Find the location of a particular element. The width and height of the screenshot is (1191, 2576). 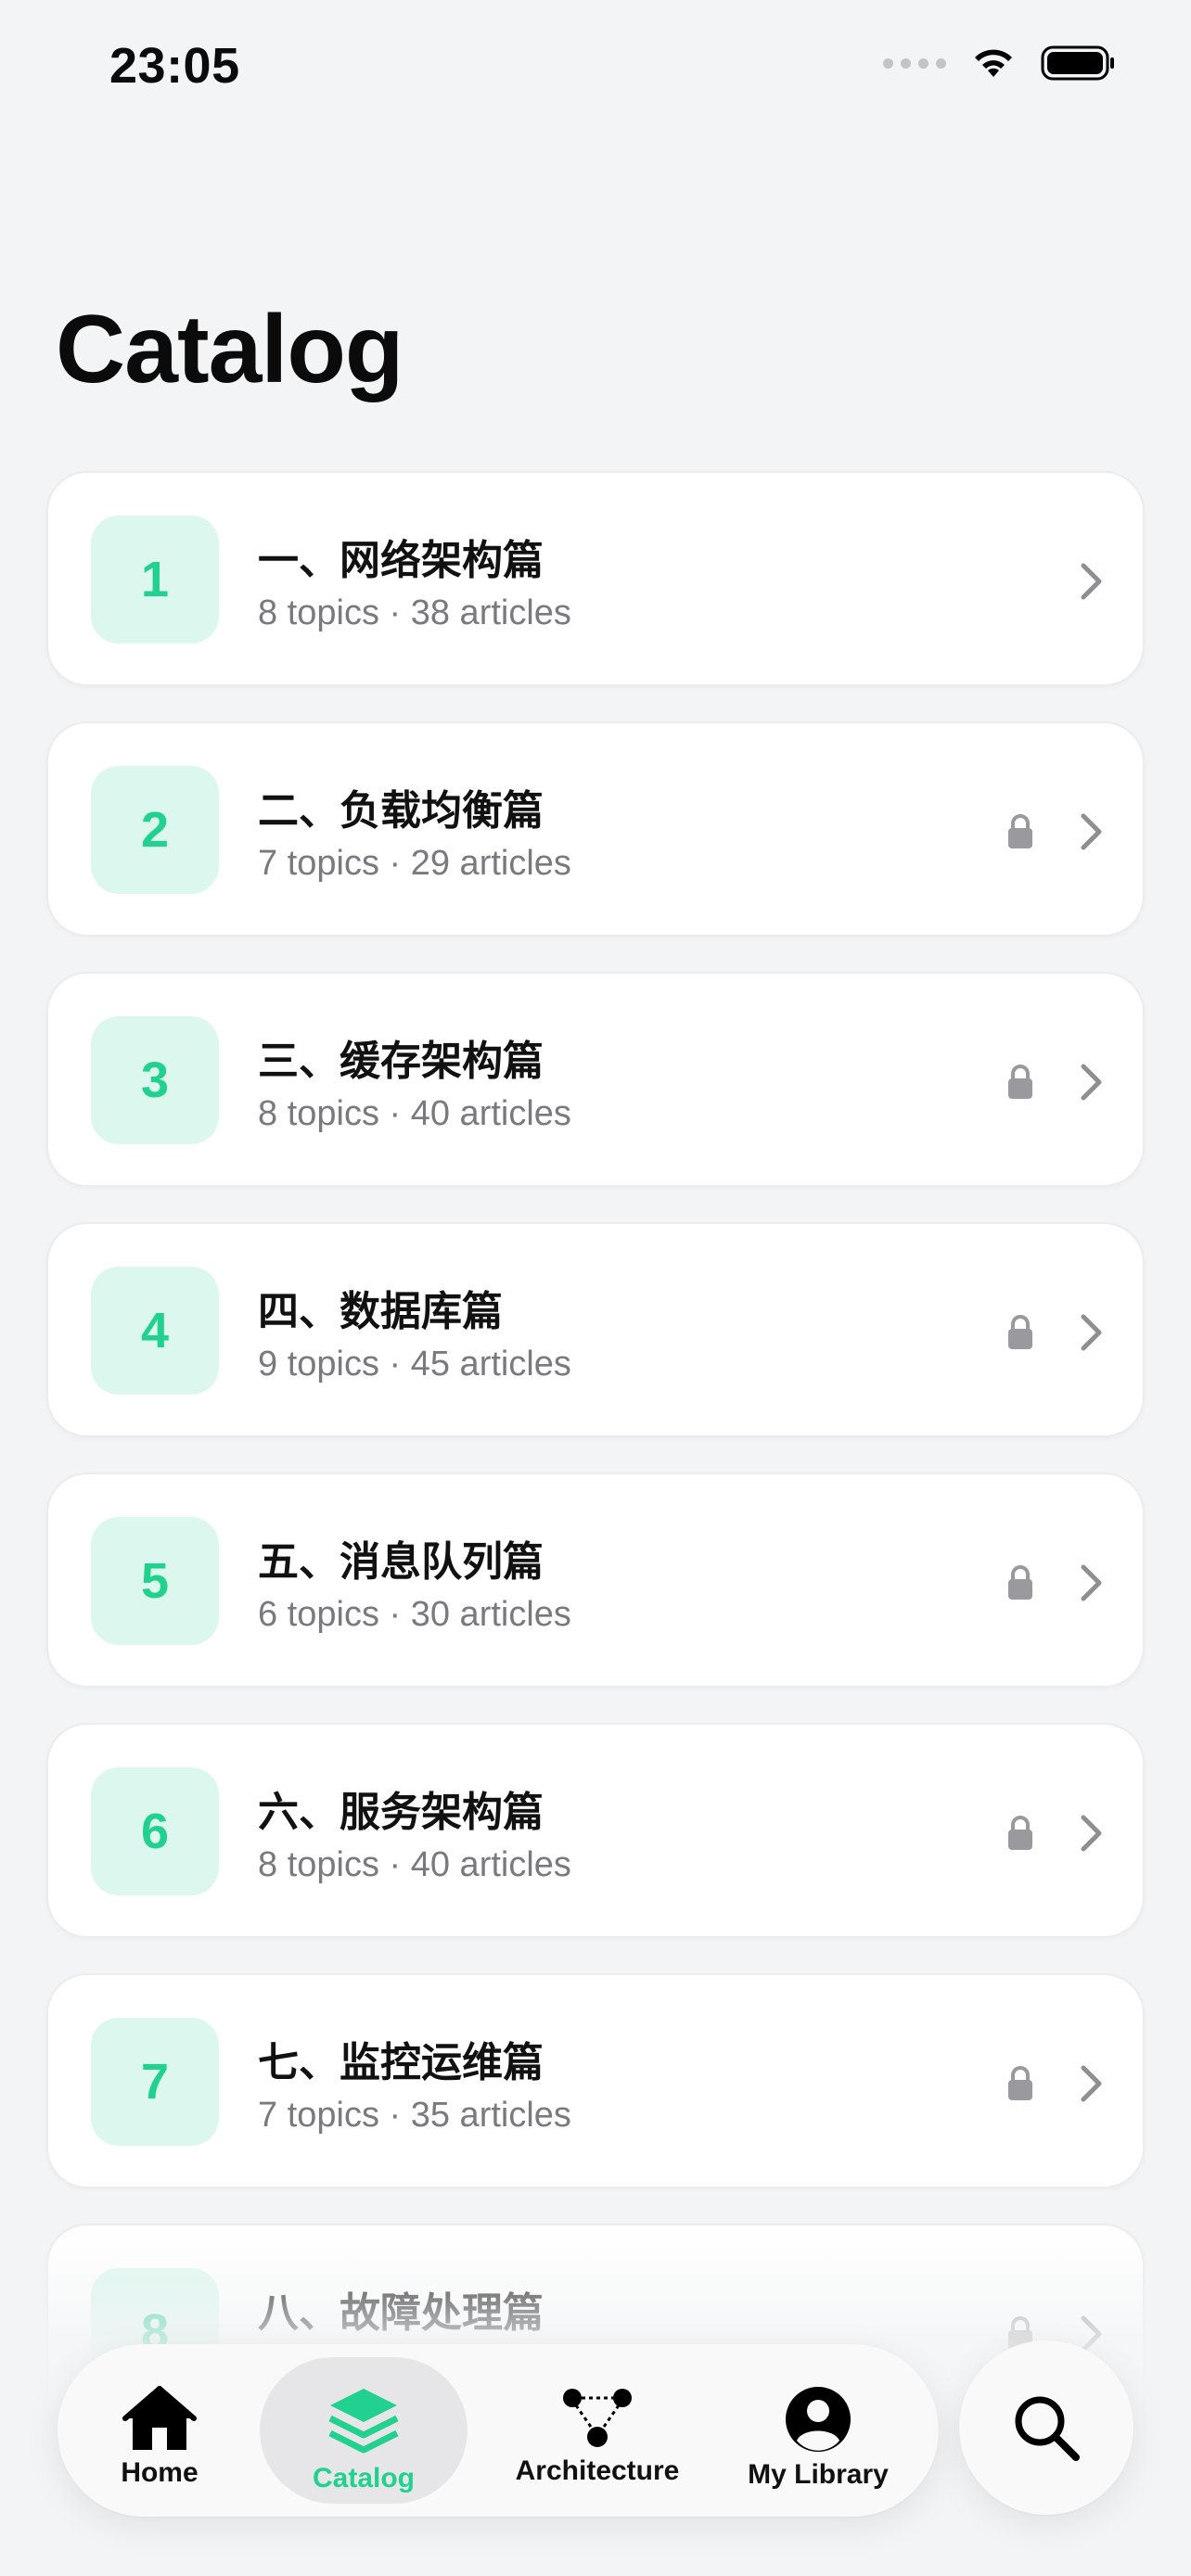

chapter-number-badge: 1 is located at coordinates (155, 580).